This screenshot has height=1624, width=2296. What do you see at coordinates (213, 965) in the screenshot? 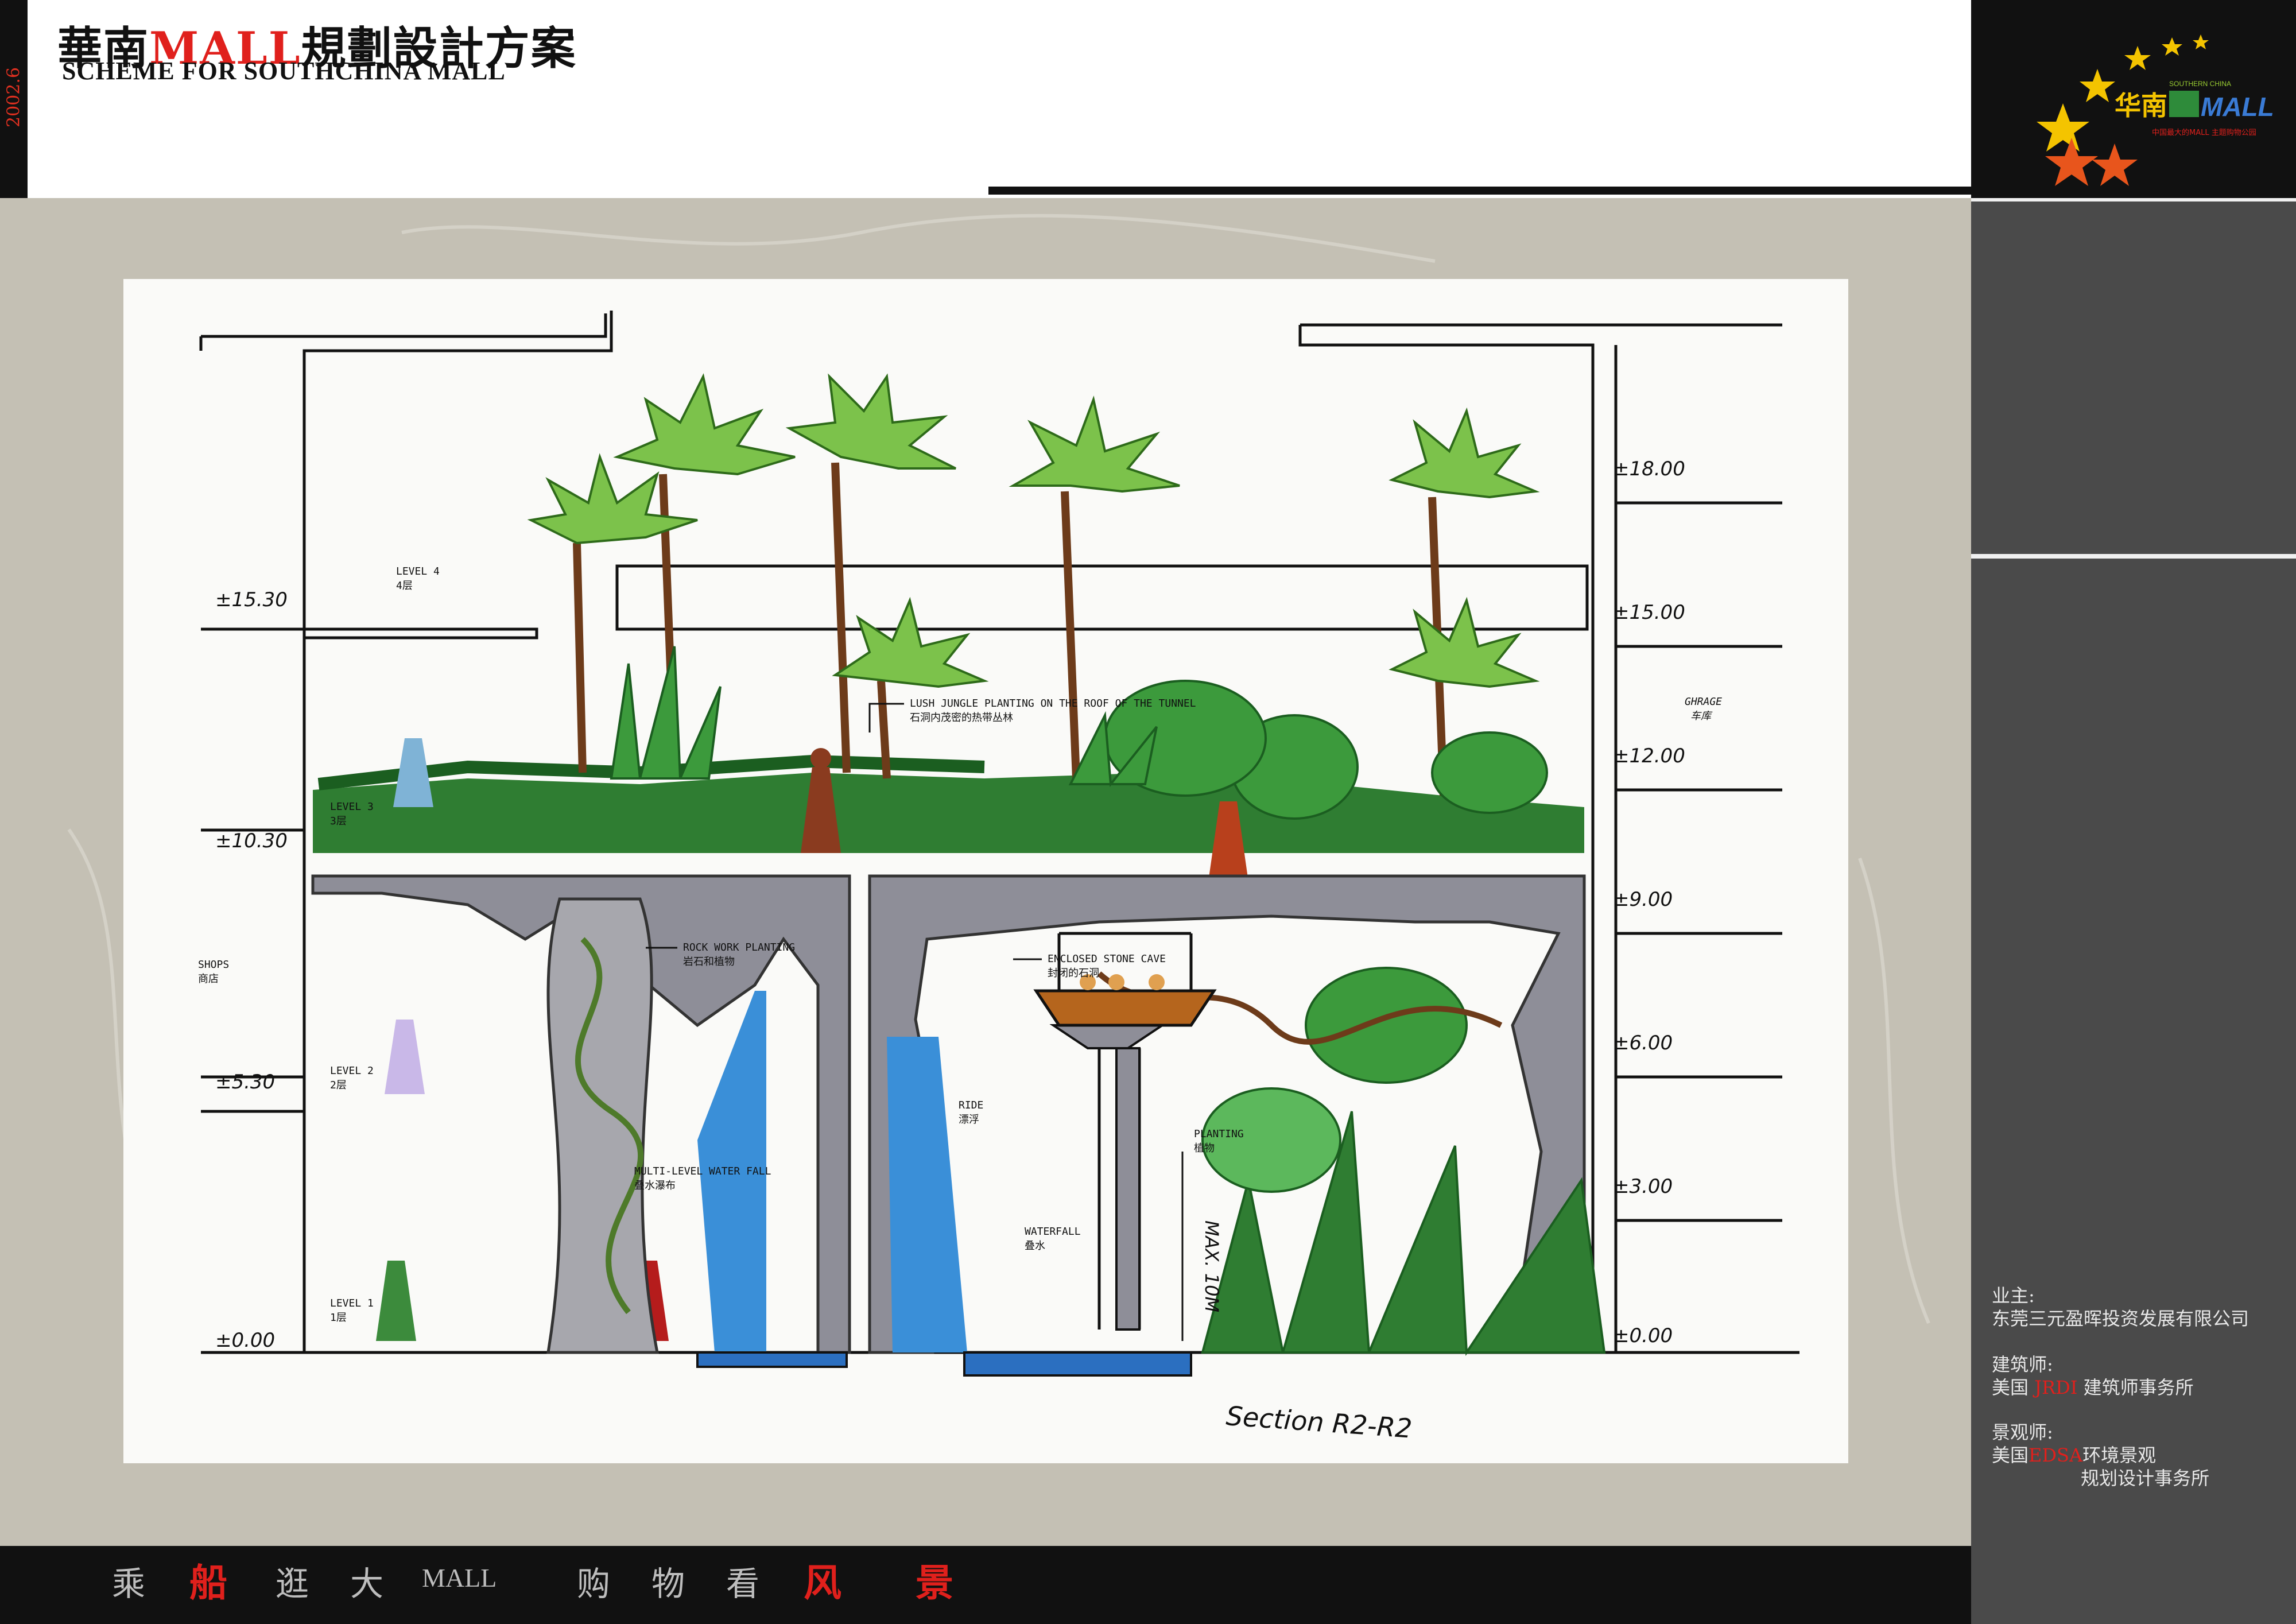
I see `shops-label-en: SHOPS` at bounding box center [213, 965].